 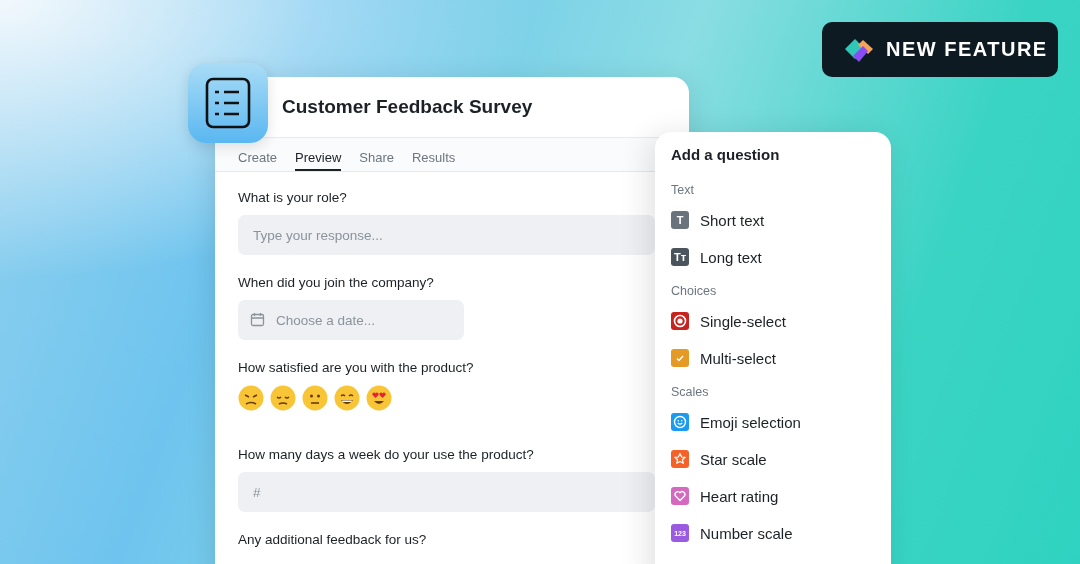 What do you see at coordinates (446, 492) in the screenshot?
I see `number-input-field: #` at bounding box center [446, 492].